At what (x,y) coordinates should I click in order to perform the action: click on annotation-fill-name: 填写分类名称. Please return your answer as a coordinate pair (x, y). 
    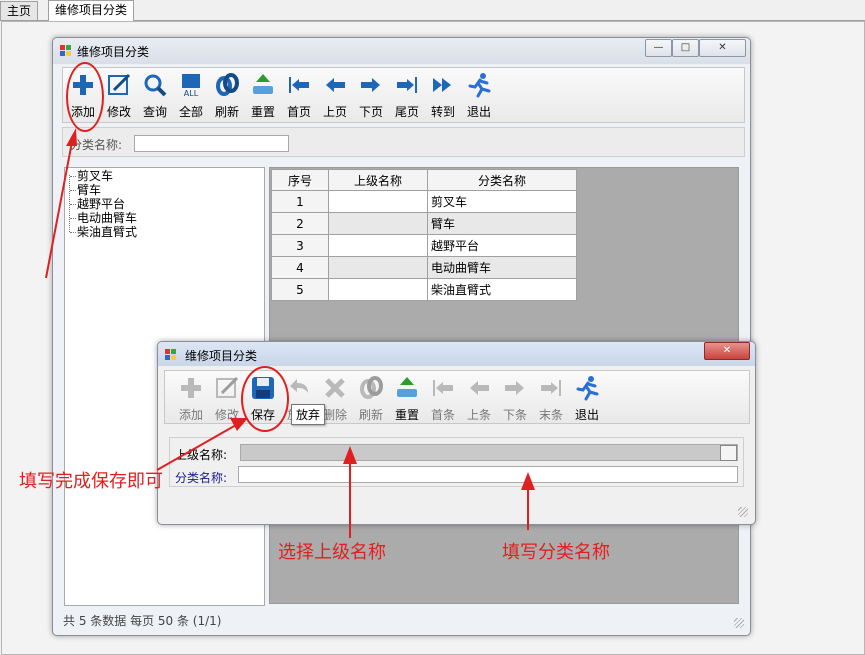
    Looking at the image, I should click on (556, 552).